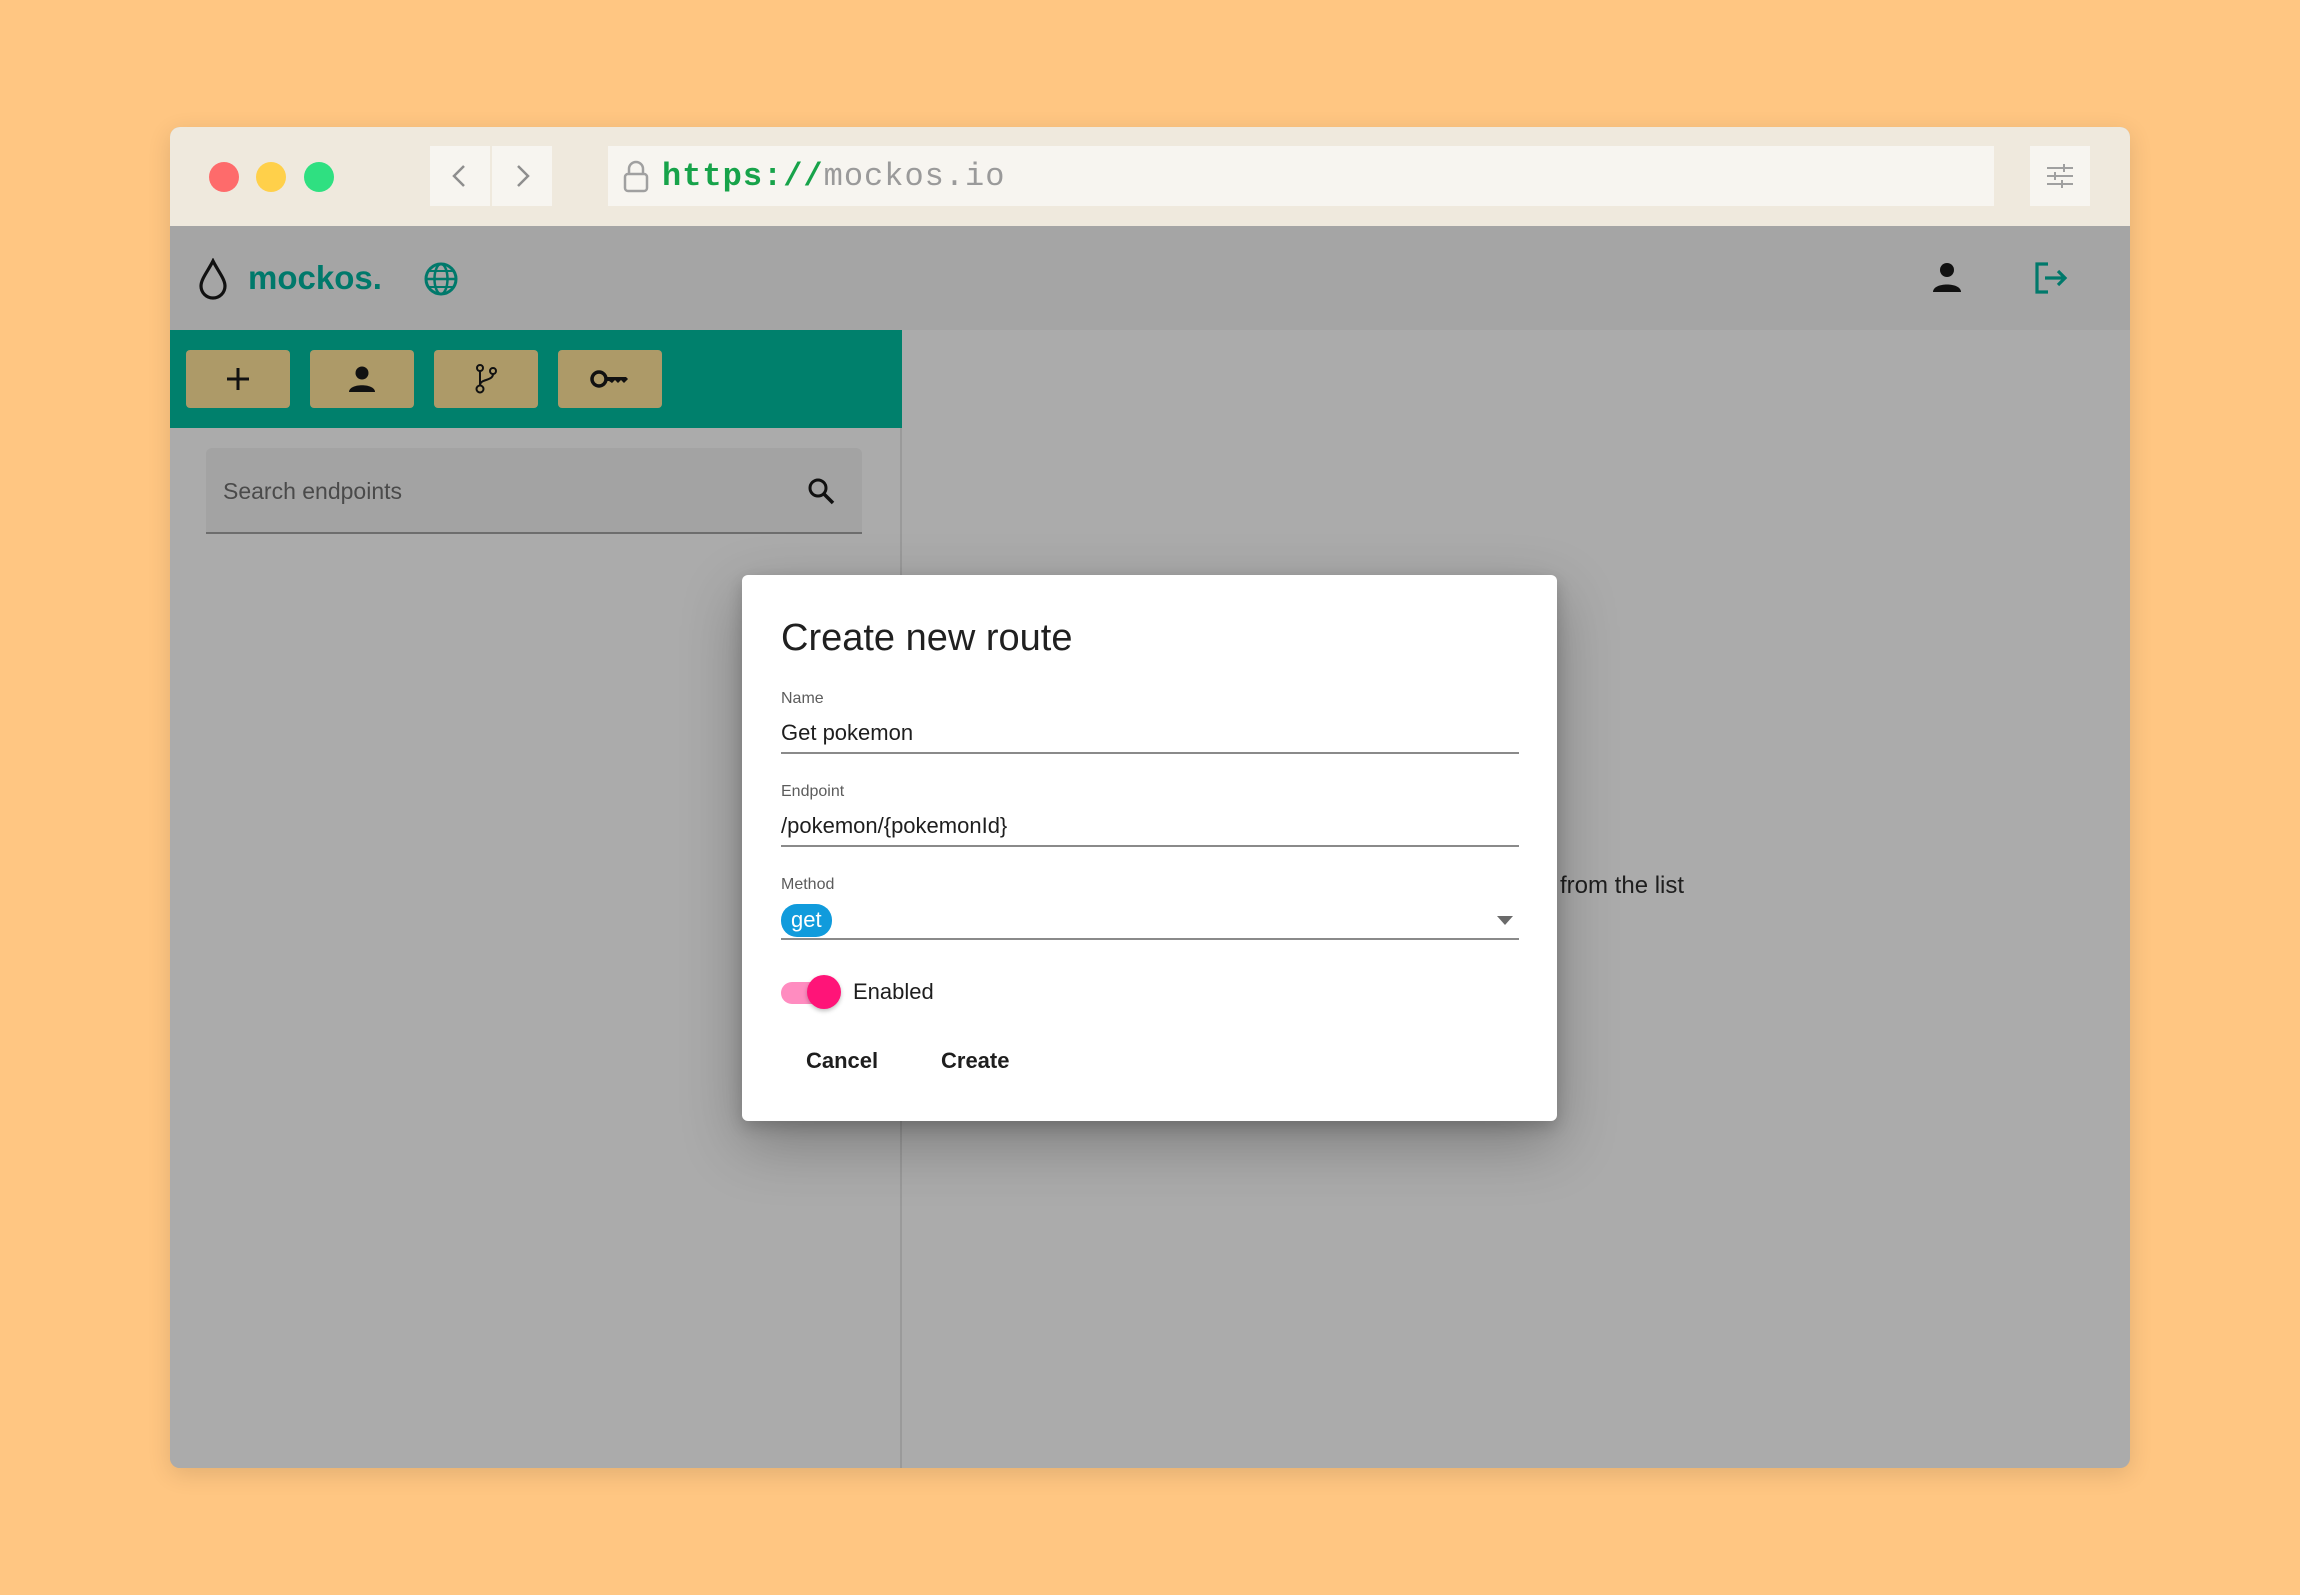 This screenshot has height=1595, width=2300. I want to click on minimize-window-button, so click(271, 177).